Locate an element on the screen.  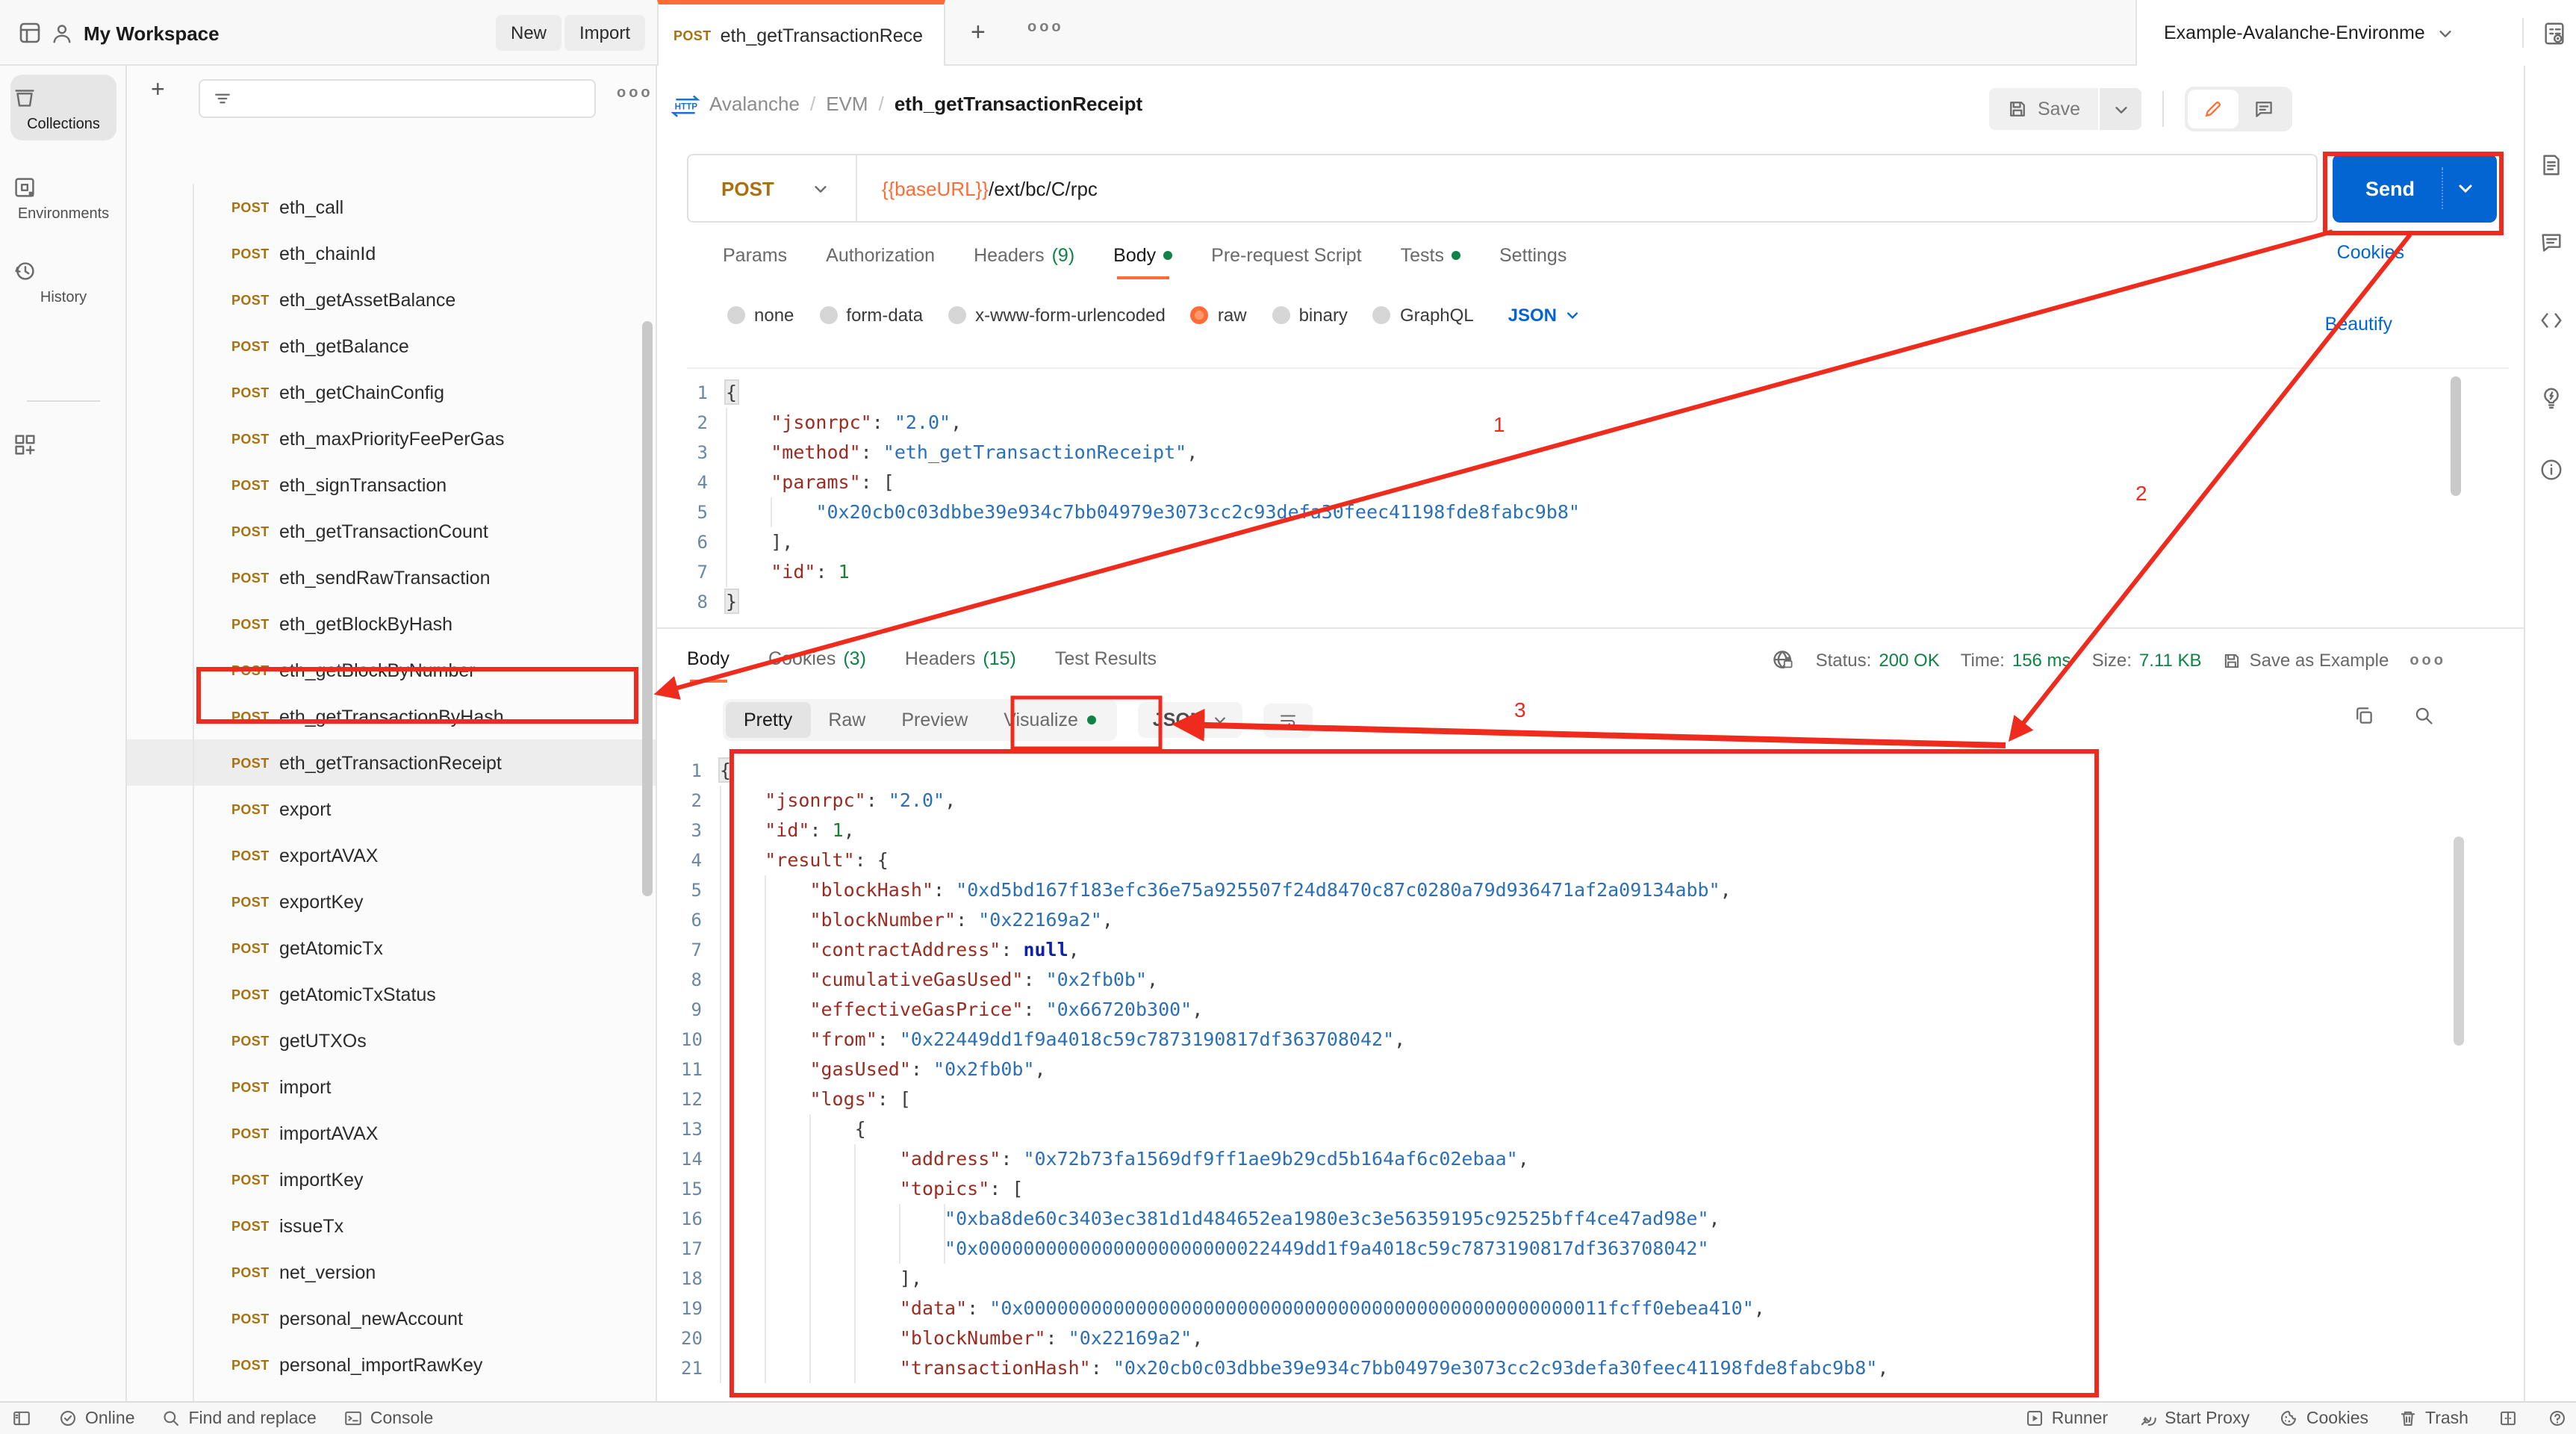
sidebar-request-eth_getAssetBalance: POST eth_getAssetBalance is located at coordinates (391, 299).